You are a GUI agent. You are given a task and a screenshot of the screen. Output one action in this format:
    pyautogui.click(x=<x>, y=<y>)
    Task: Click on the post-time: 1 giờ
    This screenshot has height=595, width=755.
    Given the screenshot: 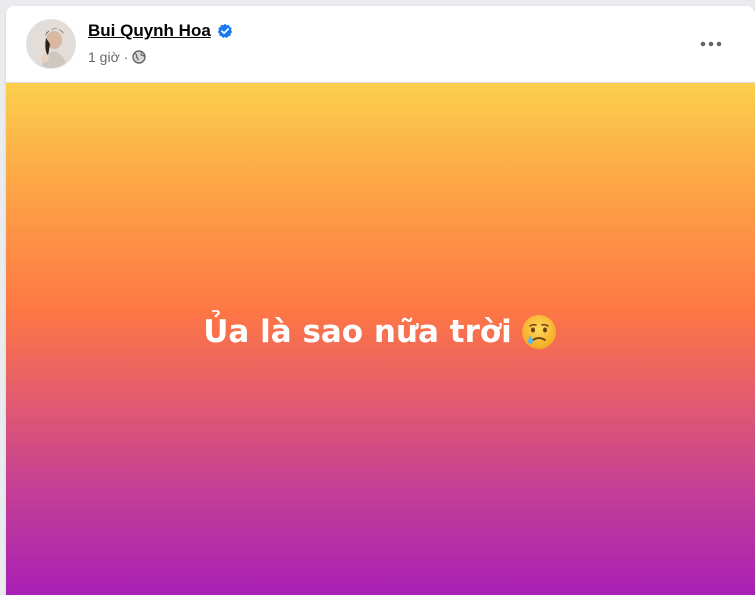 What is the action you would take?
    pyautogui.click(x=104, y=57)
    